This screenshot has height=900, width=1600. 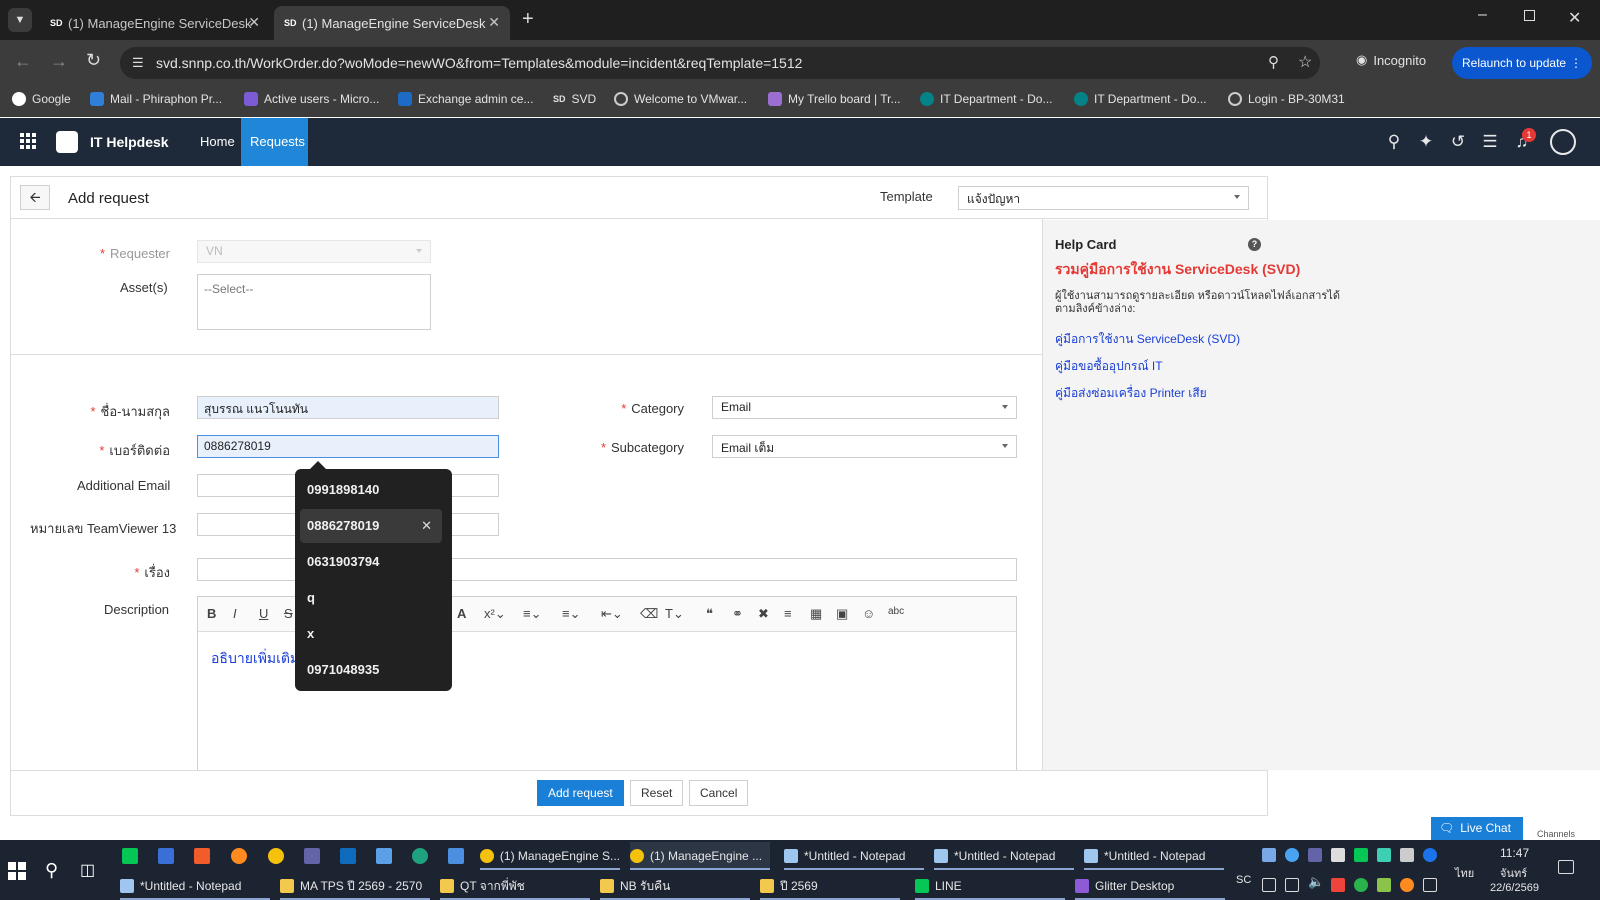 What do you see at coordinates (426, 526) in the screenshot?
I see `remove-suggestion-icon: ✕` at bounding box center [426, 526].